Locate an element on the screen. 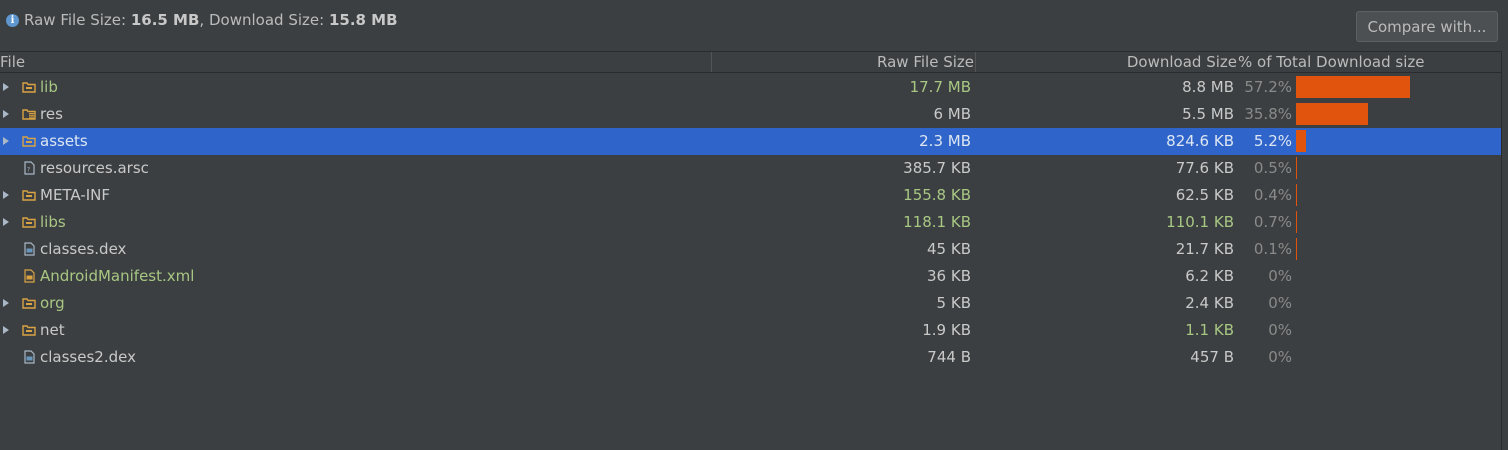  percent-of-total: 57.2% is located at coordinates (1268, 87).